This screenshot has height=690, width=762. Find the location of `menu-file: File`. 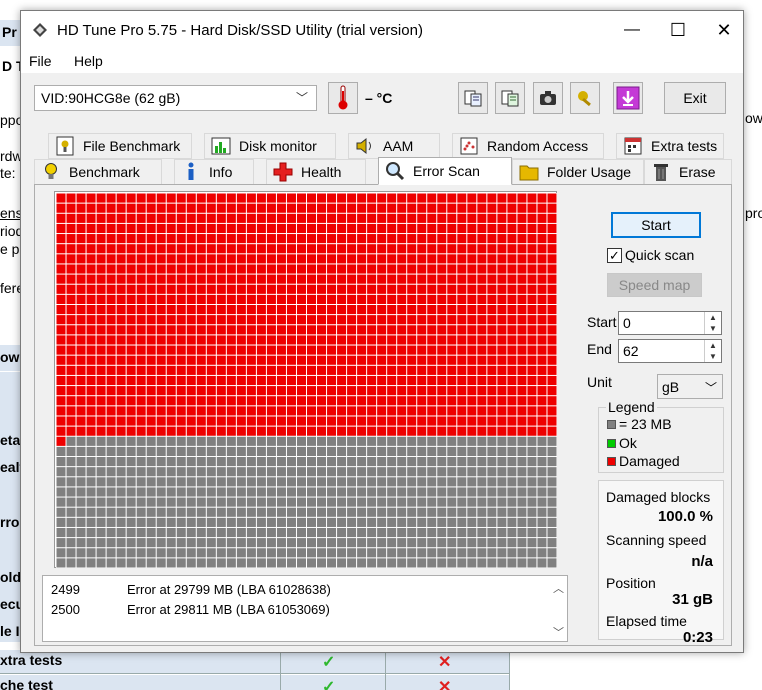

menu-file: File is located at coordinates (40, 61).